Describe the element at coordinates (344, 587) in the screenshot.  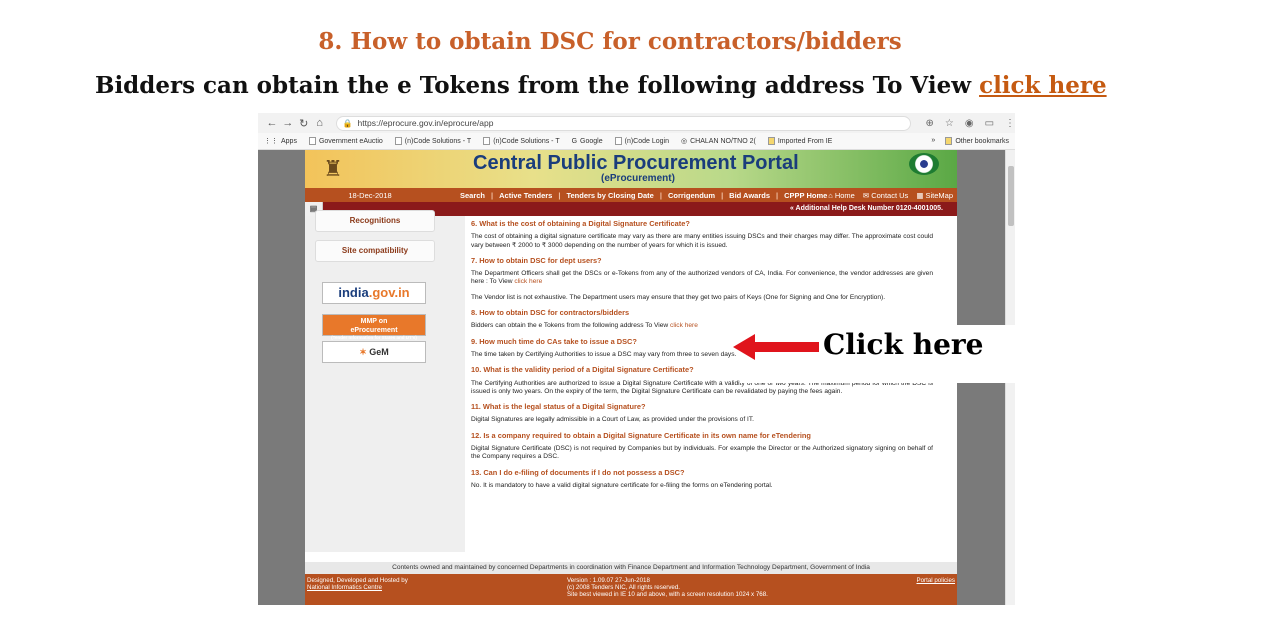
I see `nic-link: National Informatics Centre` at that location.